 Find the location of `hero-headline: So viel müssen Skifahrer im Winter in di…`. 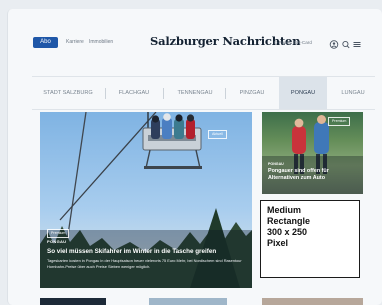

hero-headline: So viel müssen Skifahrer im Winter in di… is located at coordinates (145, 252).